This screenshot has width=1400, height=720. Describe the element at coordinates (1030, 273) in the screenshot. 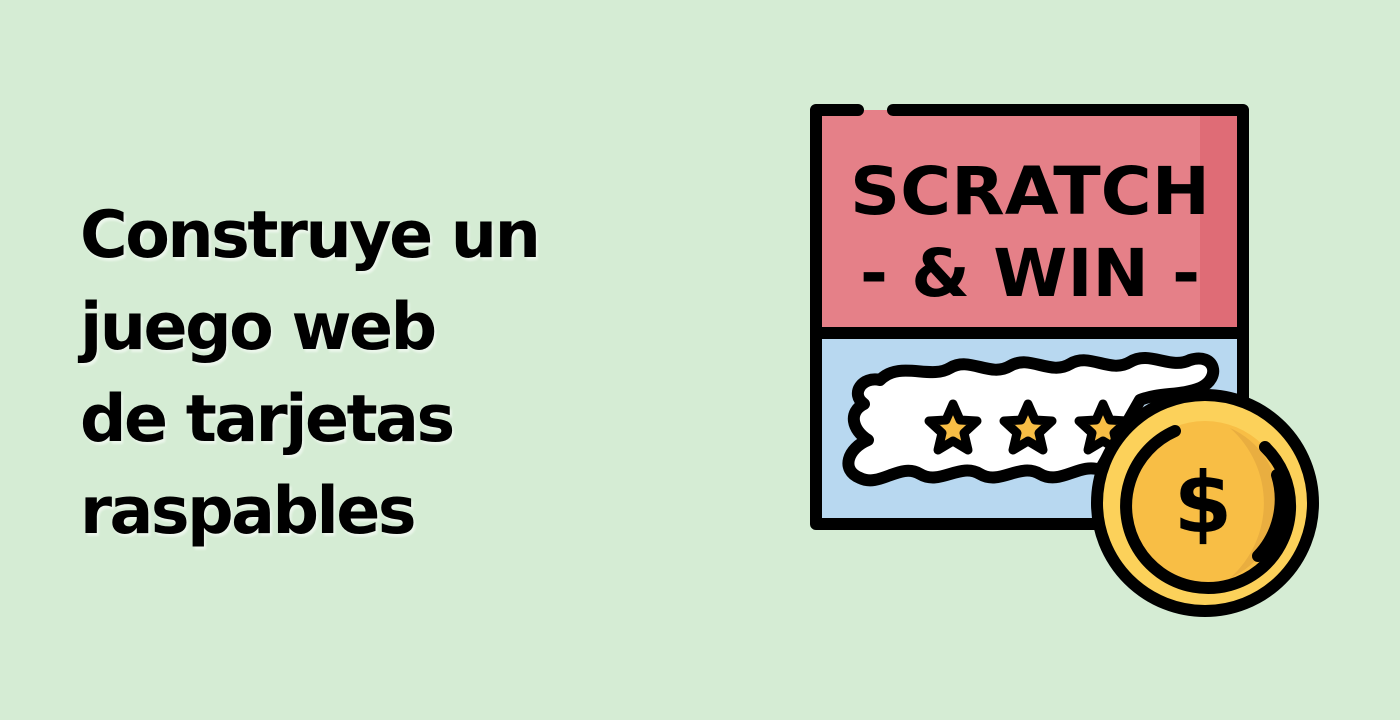

I see `card-title-line-2: - & WIN -` at that location.